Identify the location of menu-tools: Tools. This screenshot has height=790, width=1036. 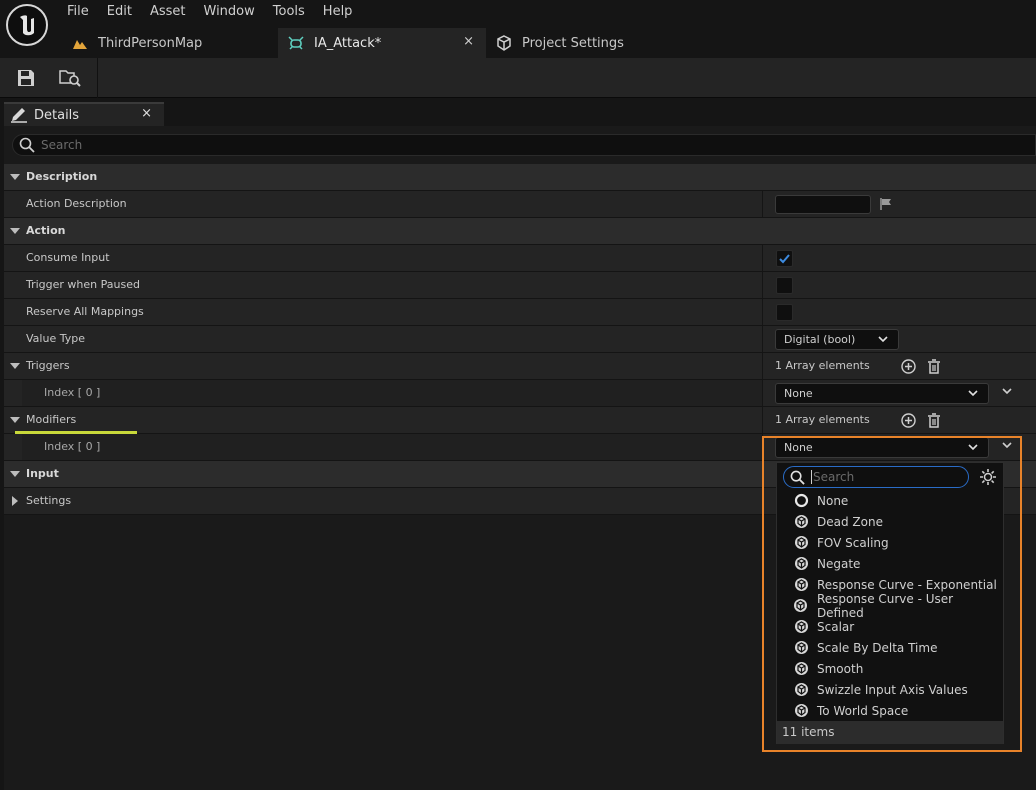
(289, 12).